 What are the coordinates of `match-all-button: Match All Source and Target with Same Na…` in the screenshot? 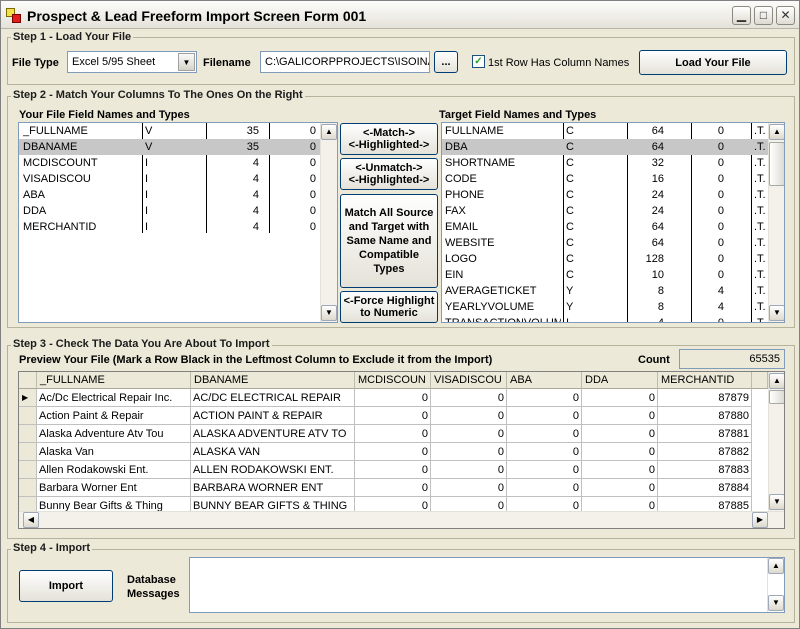 It's located at (389, 241).